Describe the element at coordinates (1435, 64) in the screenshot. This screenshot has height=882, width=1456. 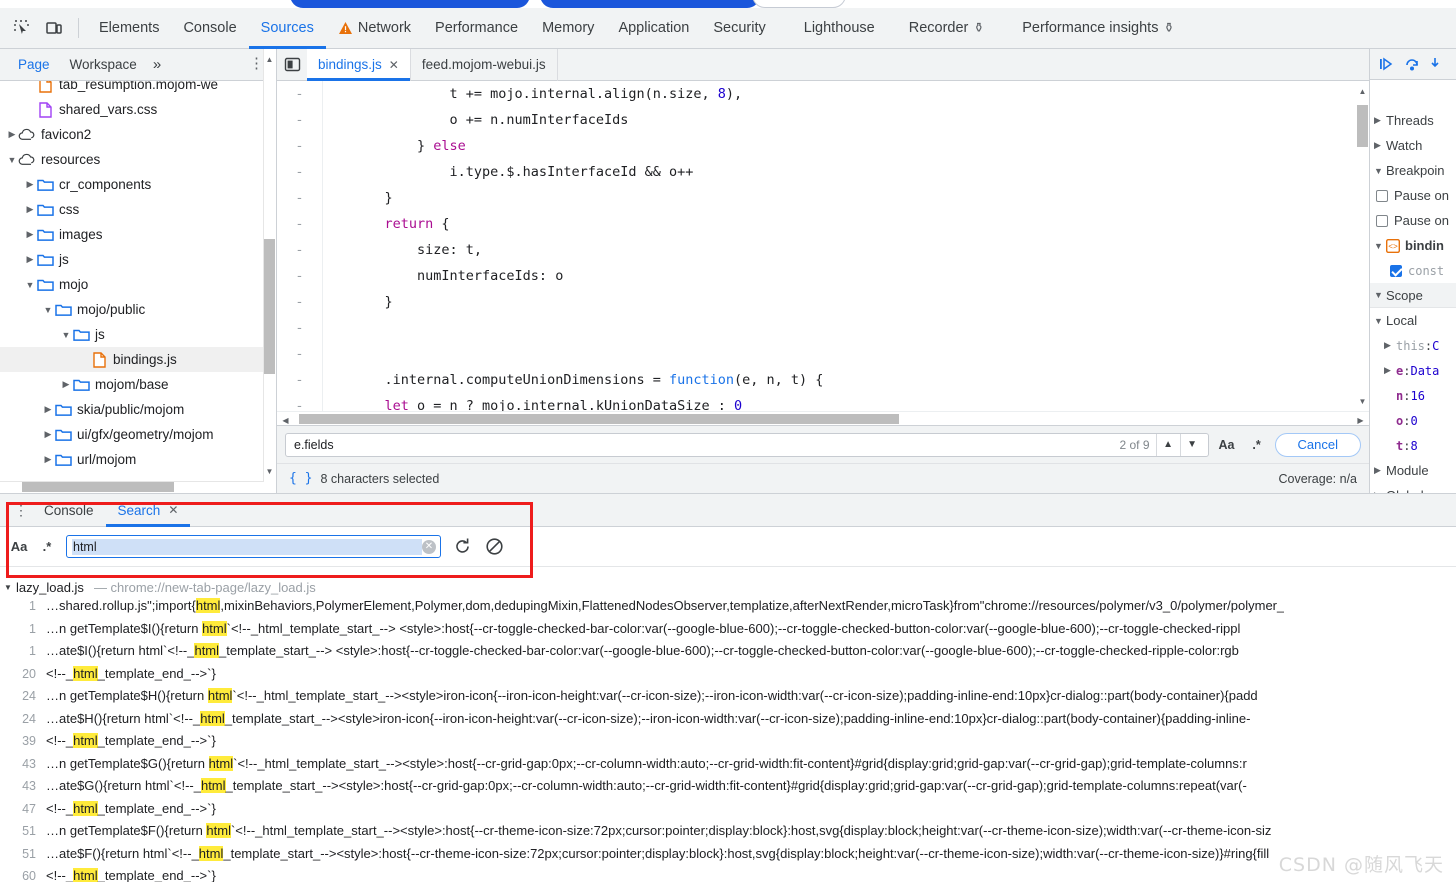
I see `step-into-icon` at that location.